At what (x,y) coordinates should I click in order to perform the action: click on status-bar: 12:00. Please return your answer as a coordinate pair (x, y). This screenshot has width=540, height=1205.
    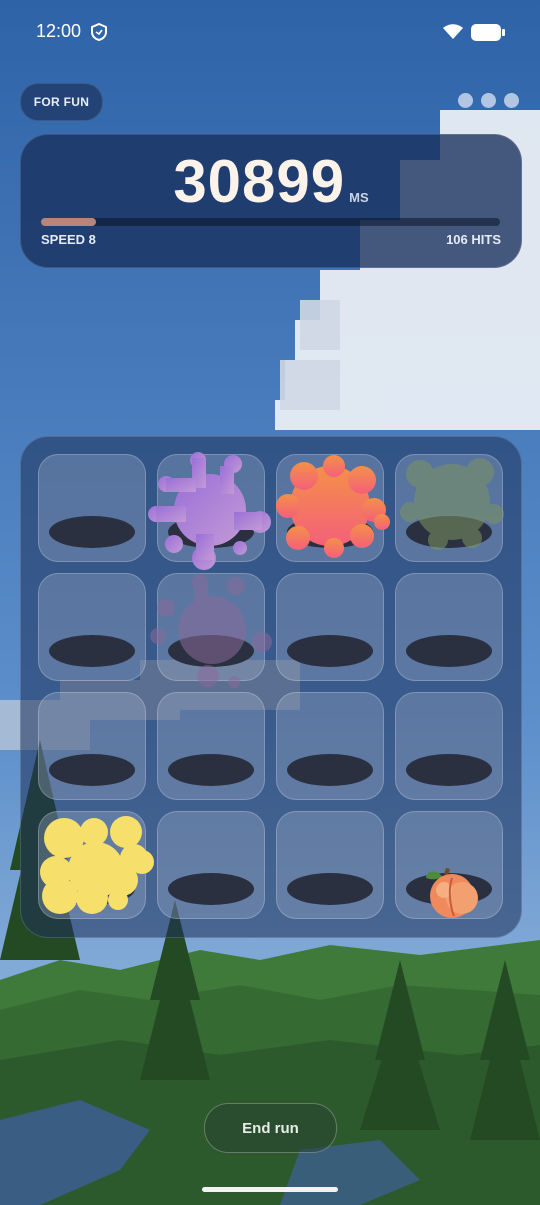
    Looking at the image, I should click on (270, 32).